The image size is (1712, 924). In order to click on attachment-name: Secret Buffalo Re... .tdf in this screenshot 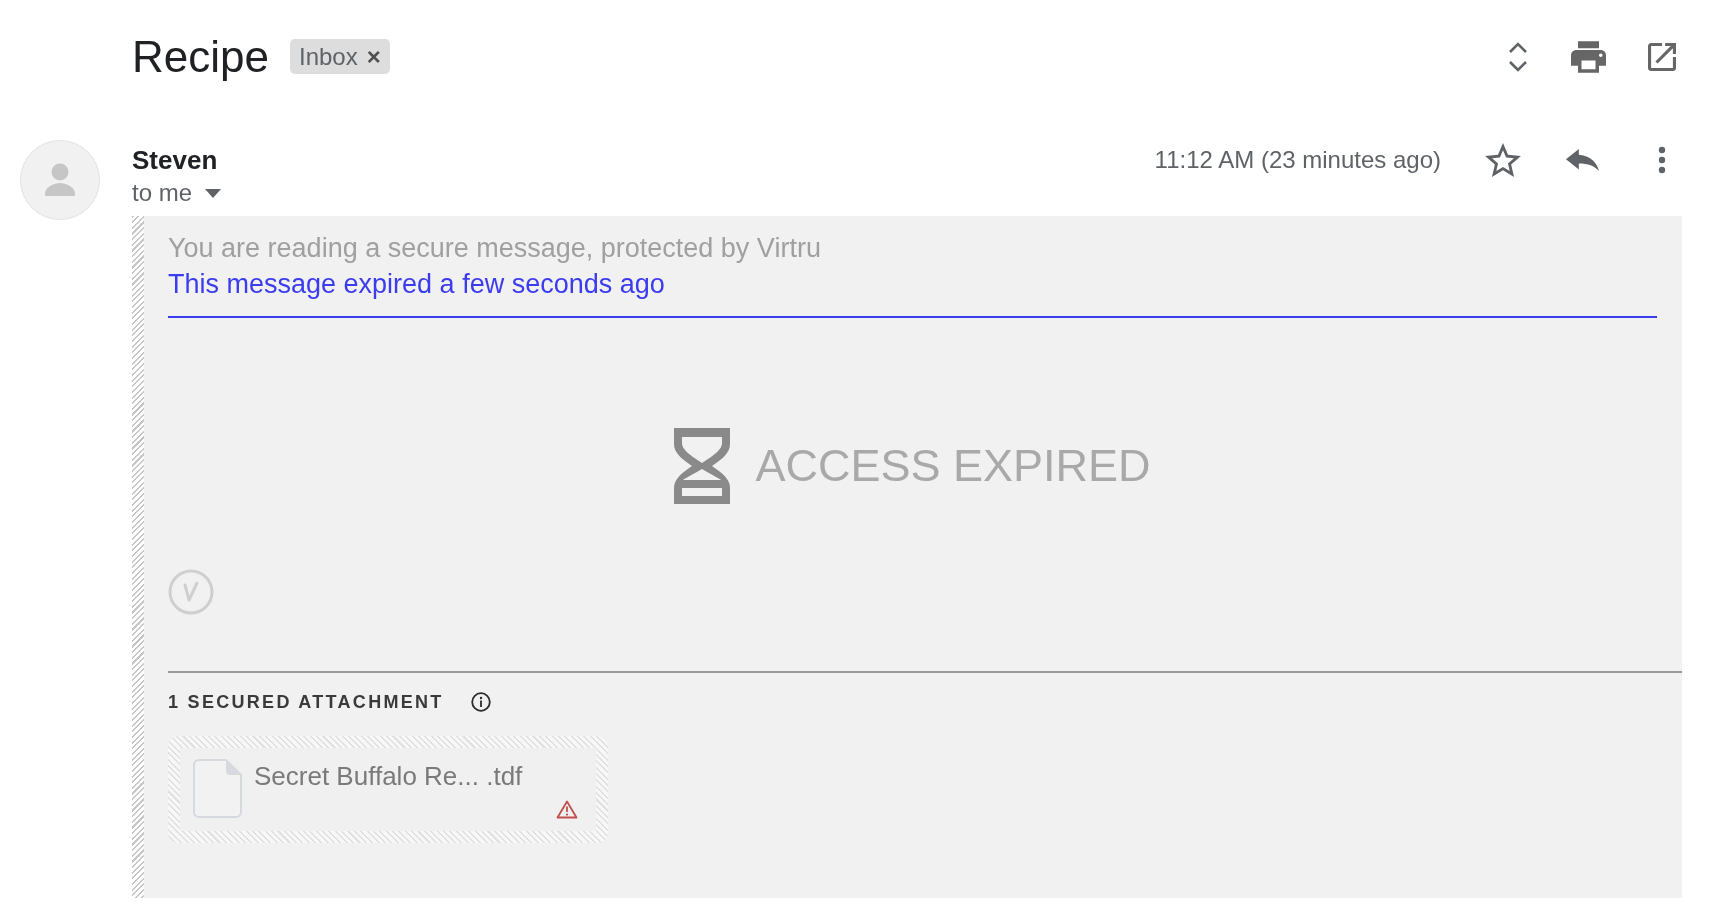, I will do `click(389, 777)`.